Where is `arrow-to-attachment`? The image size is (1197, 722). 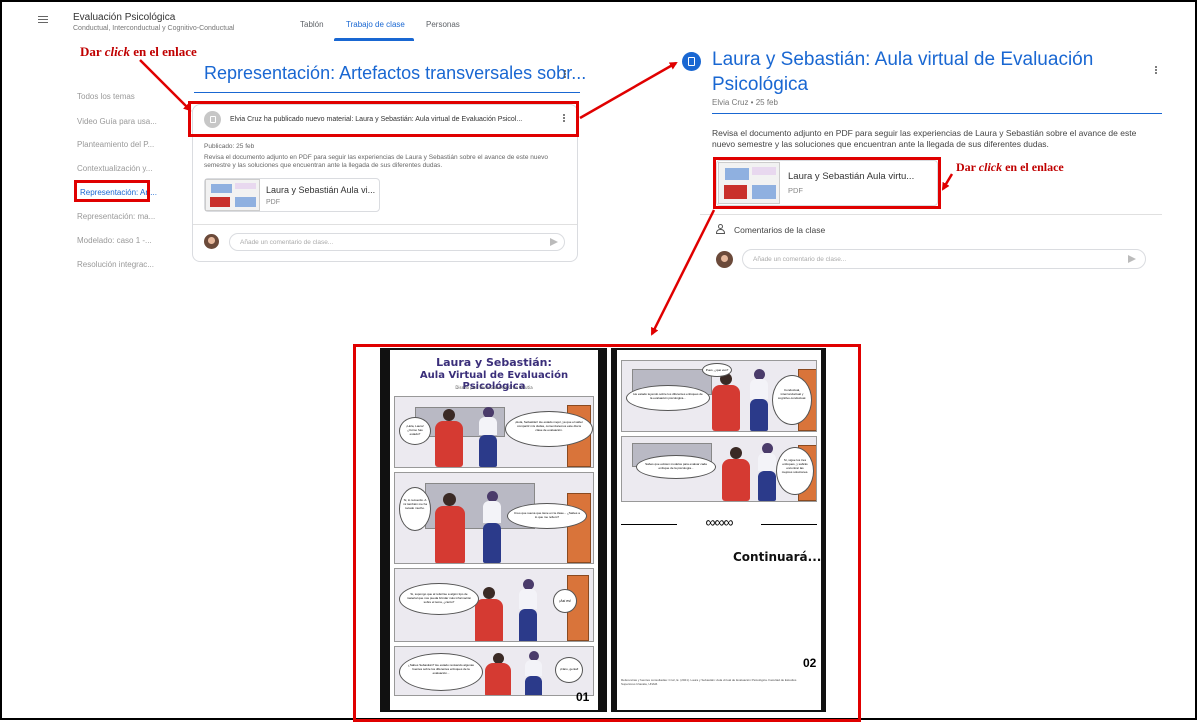
arrow-to-attachment is located at coordinates (947, 182).